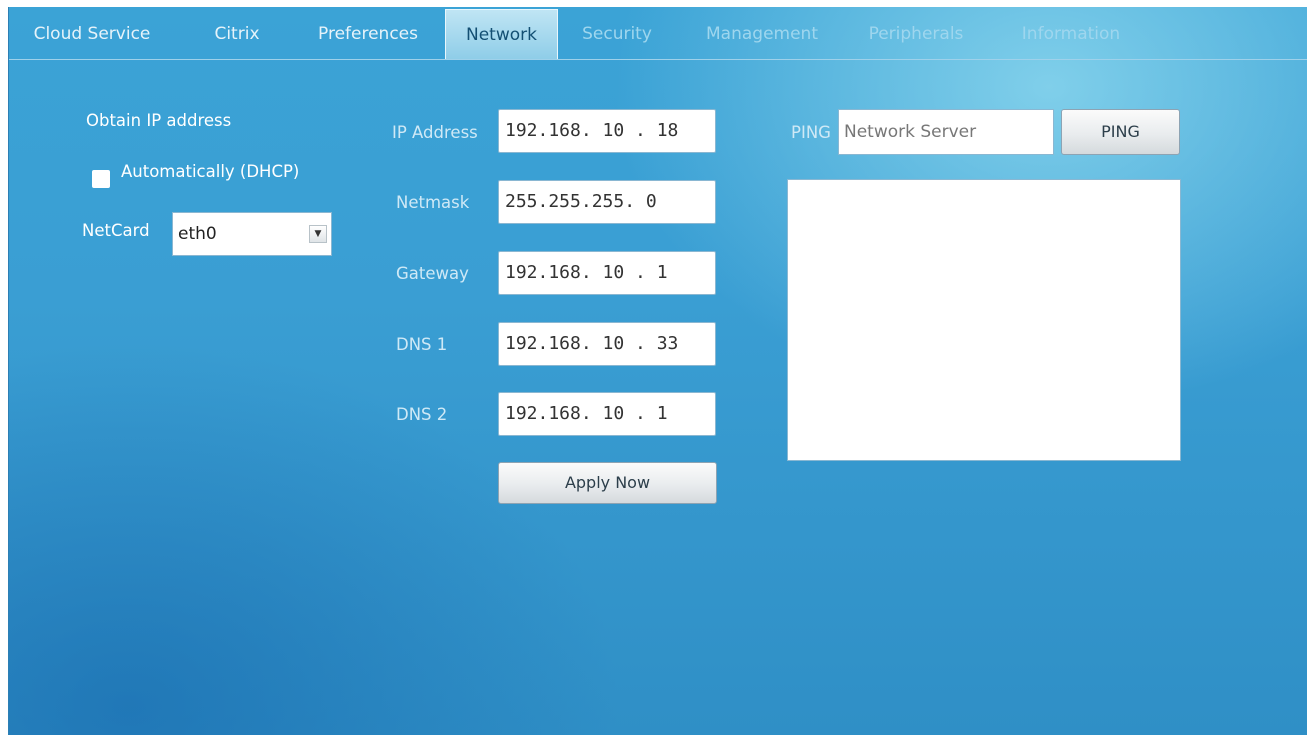 The width and height of the screenshot is (1307, 735). Describe the element at coordinates (607, 131) in the screenshot. I see `ip-address-field: 192.168. 10 . 18` at that location.